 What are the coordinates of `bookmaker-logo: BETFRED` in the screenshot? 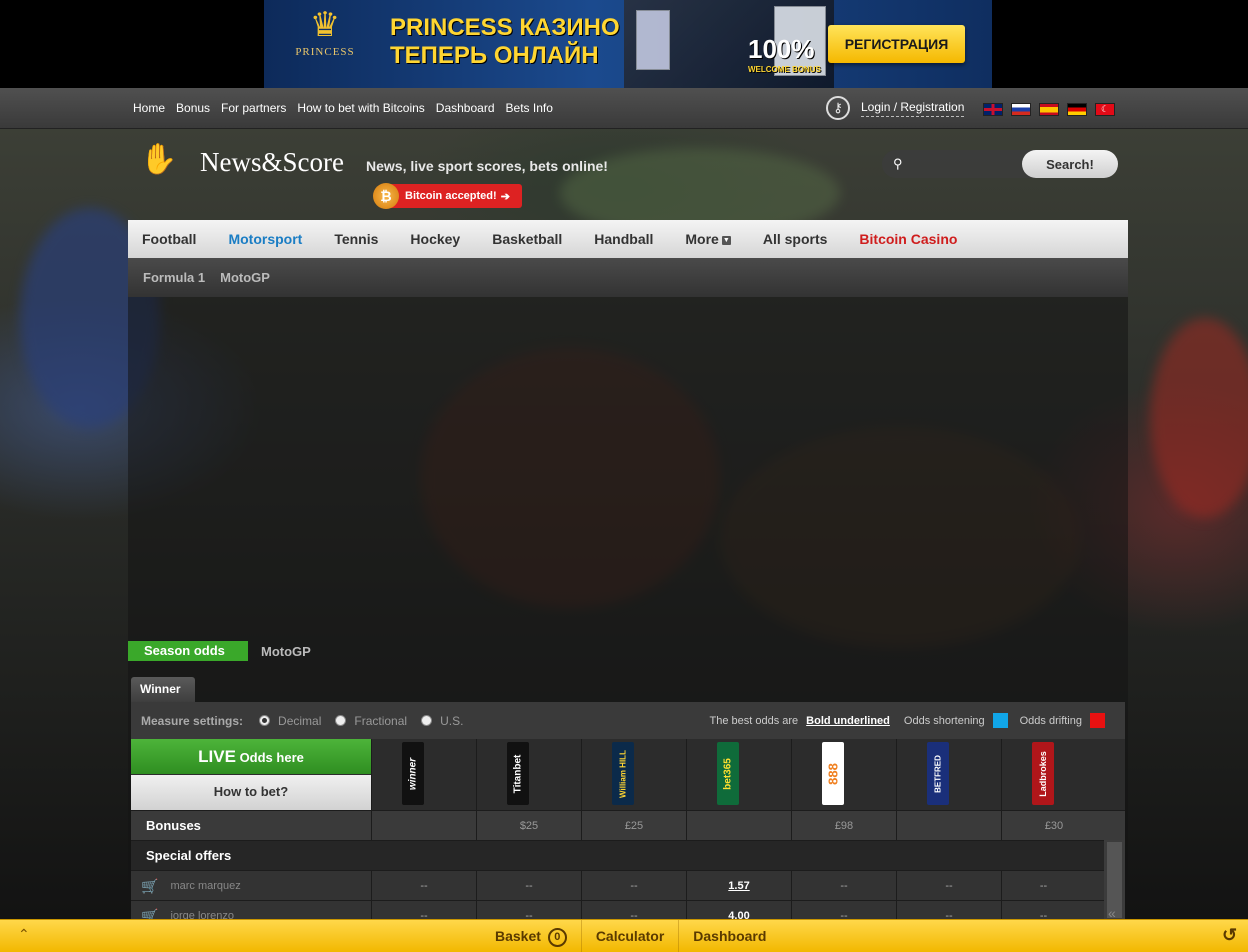 It's located at (938, 773).